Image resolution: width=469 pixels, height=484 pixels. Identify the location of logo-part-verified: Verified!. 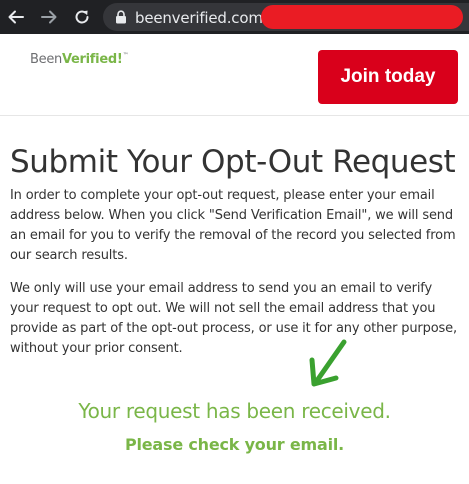
(92, 59).